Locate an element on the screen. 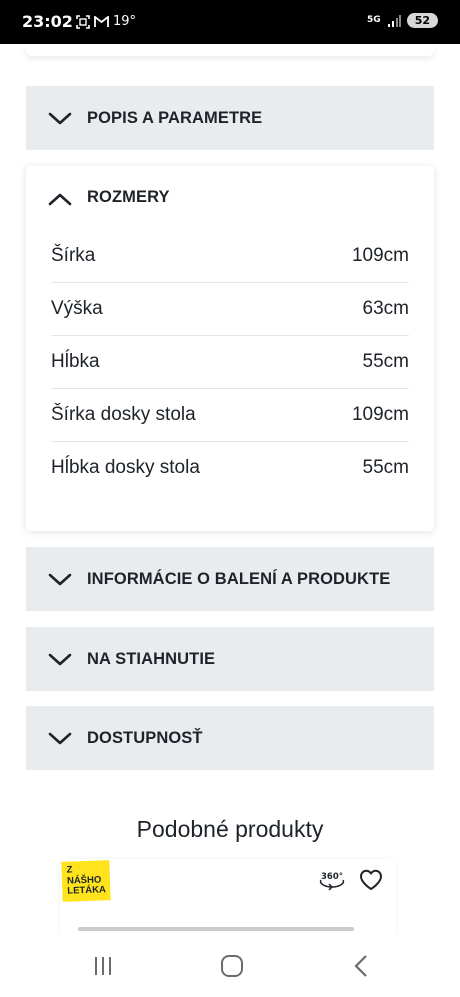 The height and width of the screenshot is (997, 460). similar-products-title: Podobné produkty is located at coordinates (230, 829).